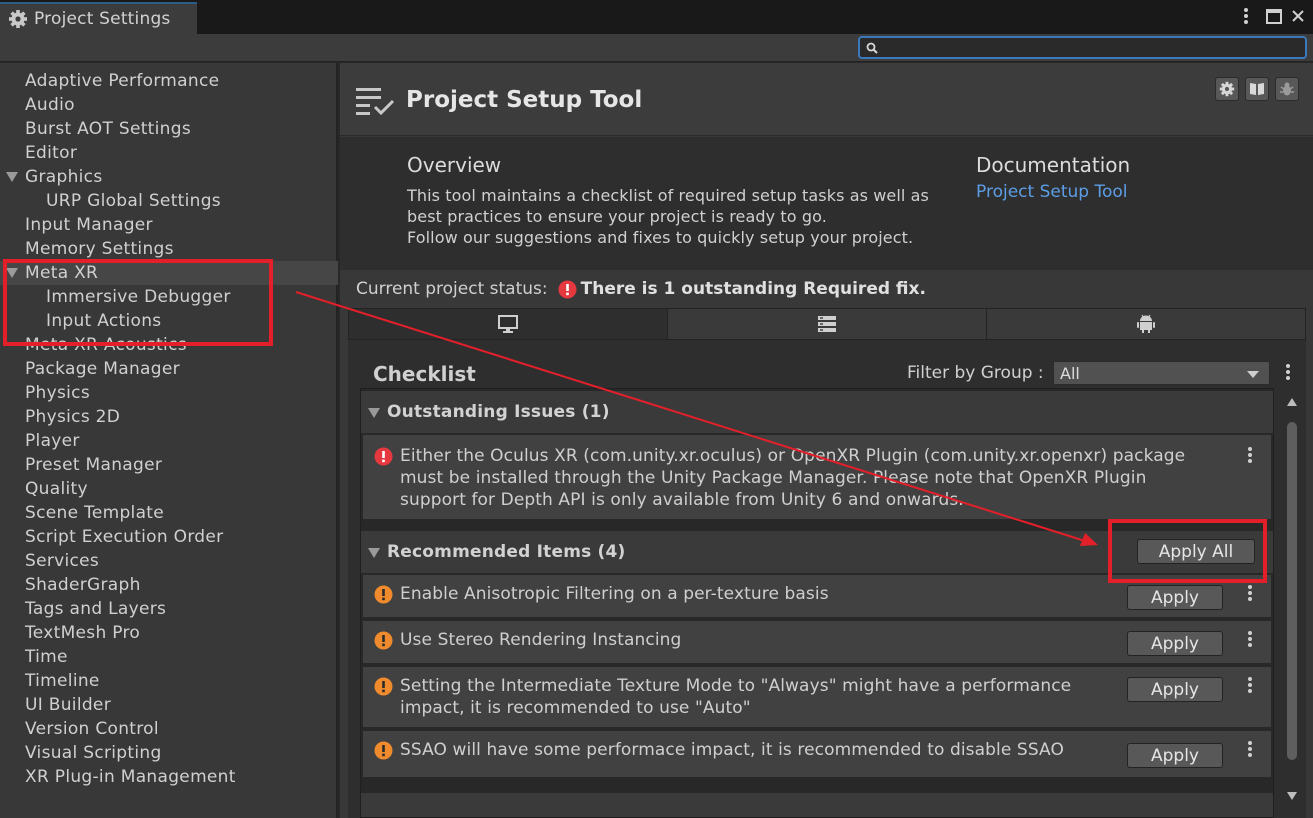 This screenshot has height=818, width=1313. What do you see at coordinates (1246, 16) in the screenshot?
I see `window-menu-button` at bounding box center [1246, 16].